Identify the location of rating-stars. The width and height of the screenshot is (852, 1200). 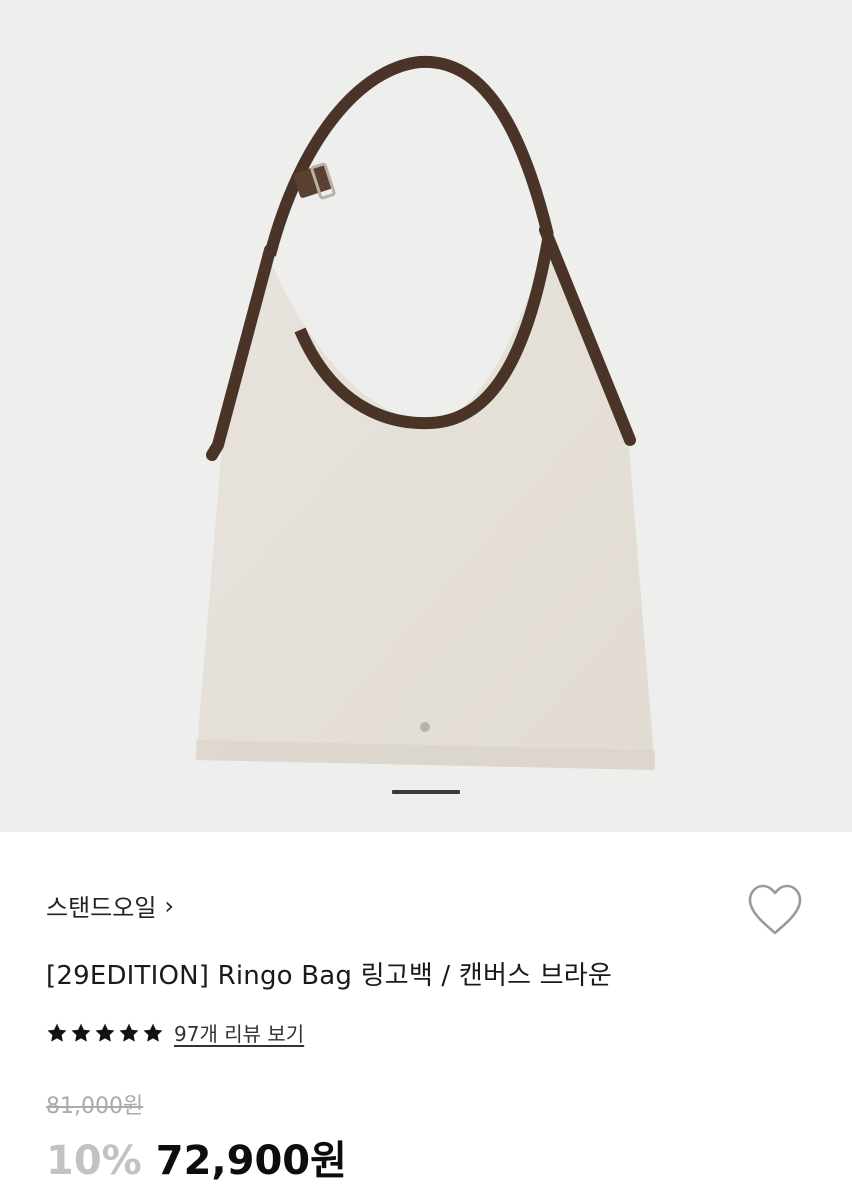
(105, 1033).